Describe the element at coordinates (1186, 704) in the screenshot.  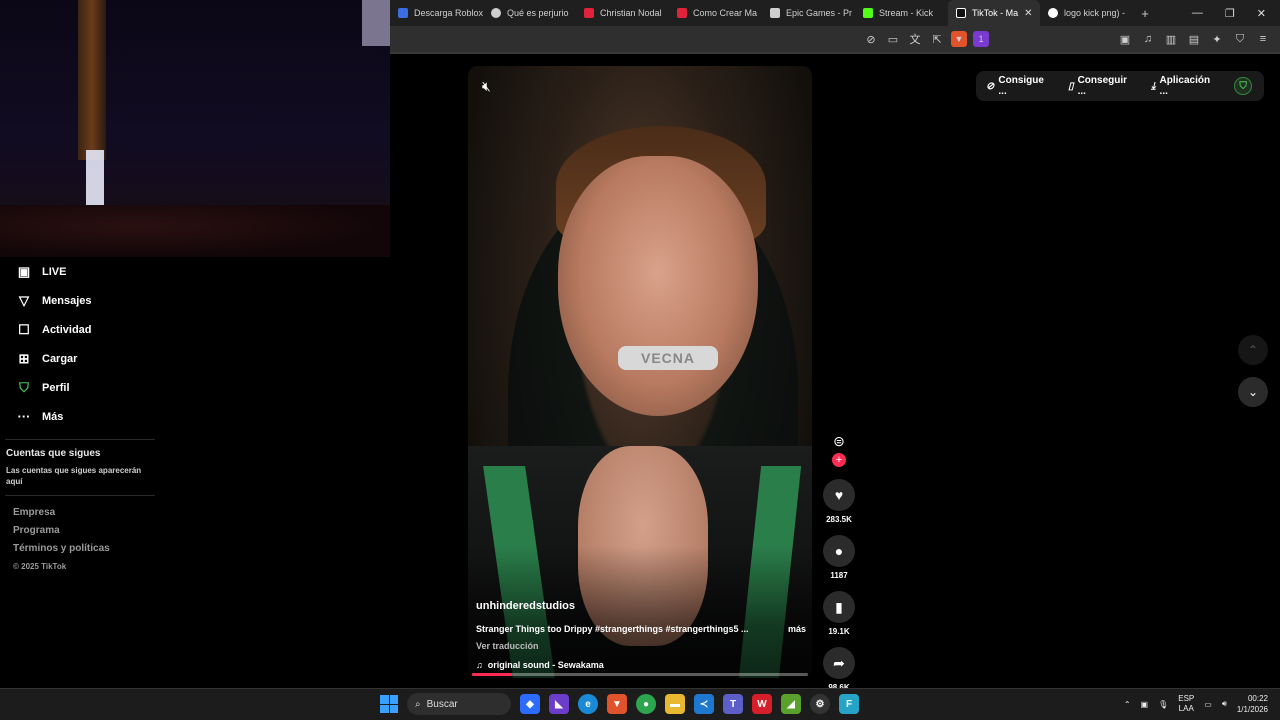
I see `language-indicator: ESP LAA` at that location.